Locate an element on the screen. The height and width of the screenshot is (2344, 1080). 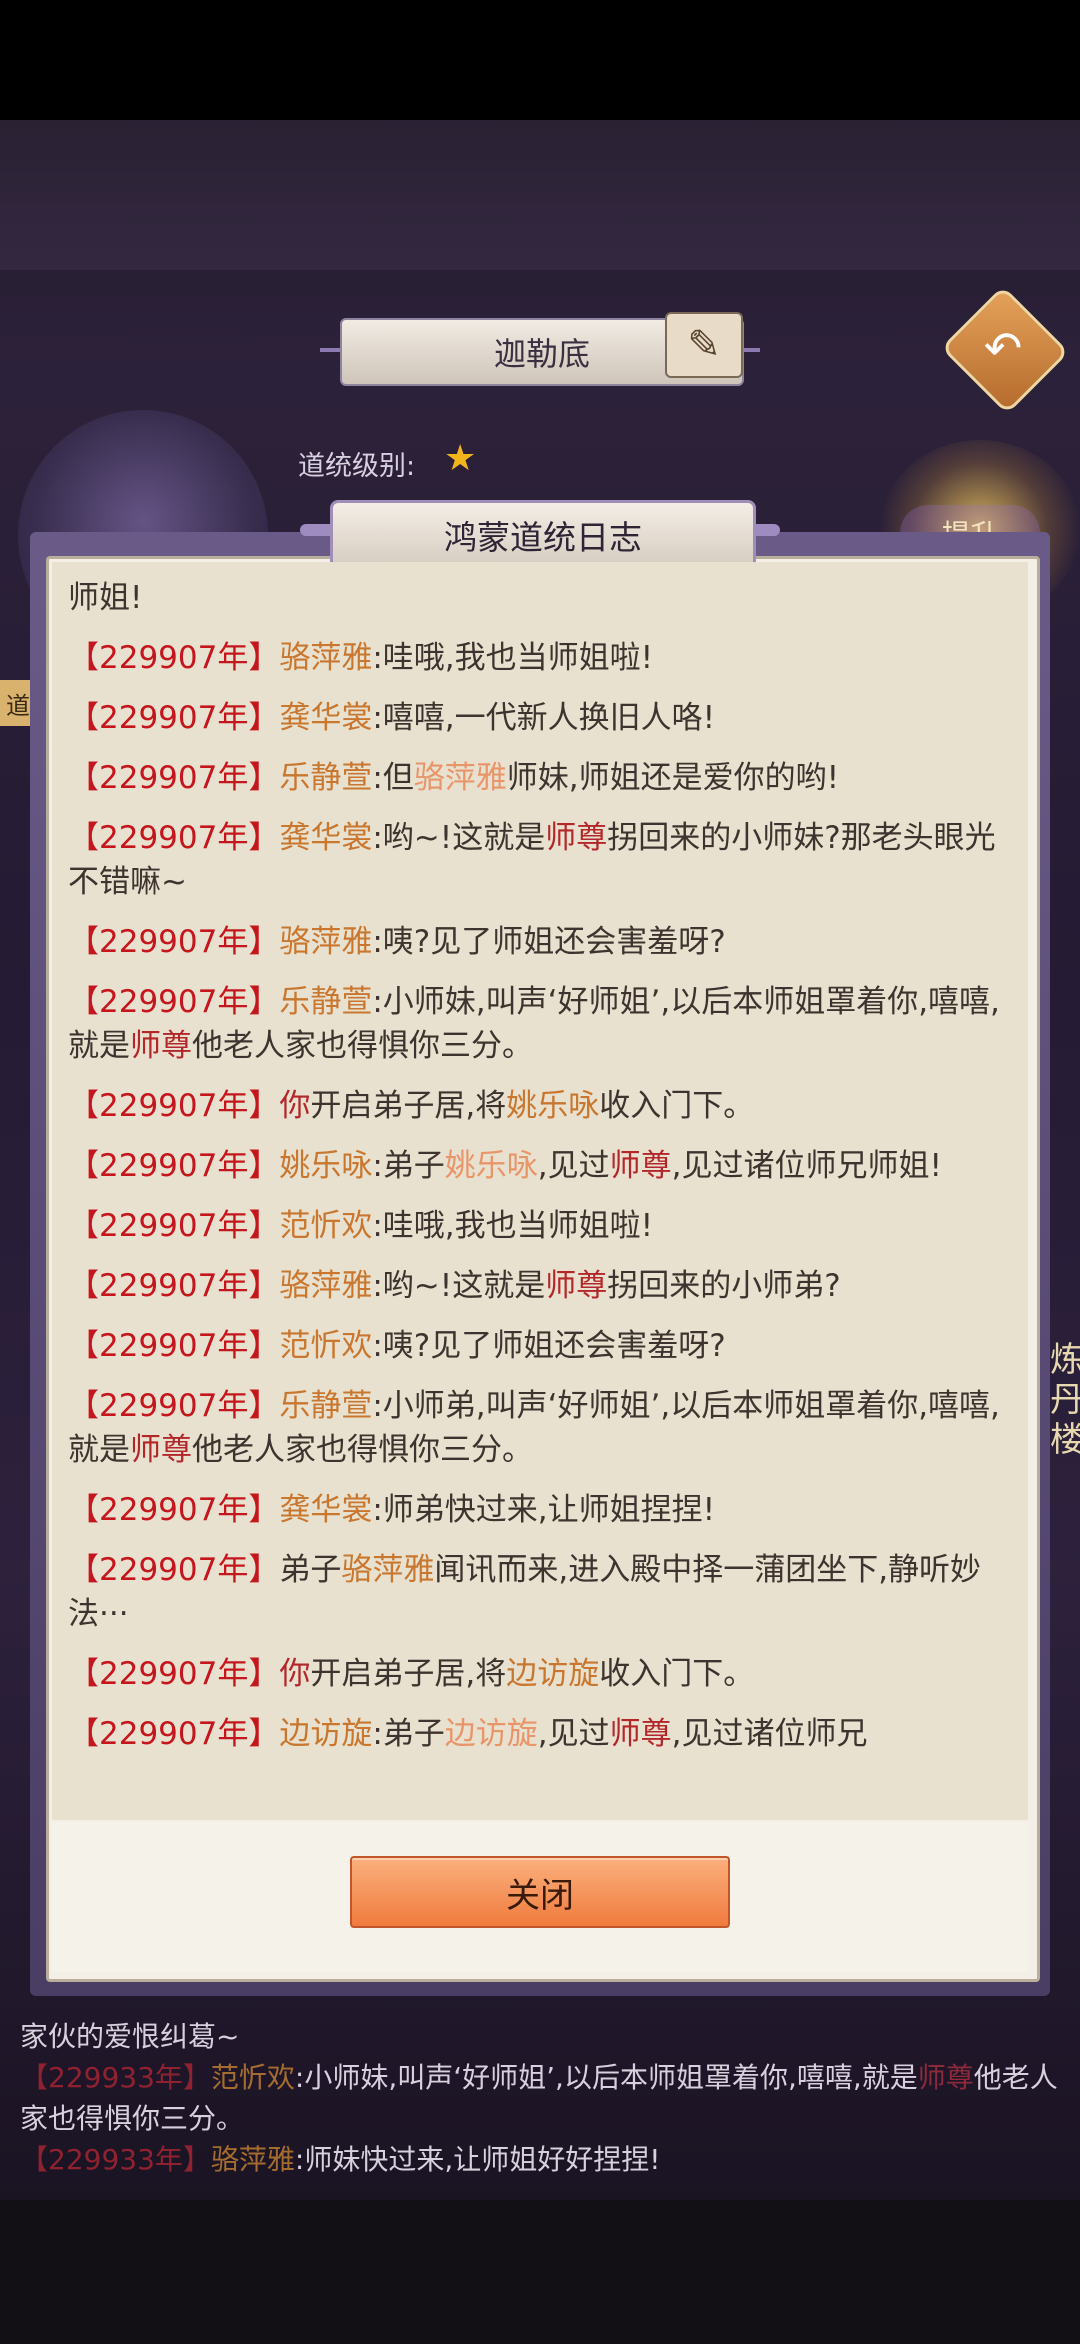
message-text: :但 is located at coordinates (393, 778).